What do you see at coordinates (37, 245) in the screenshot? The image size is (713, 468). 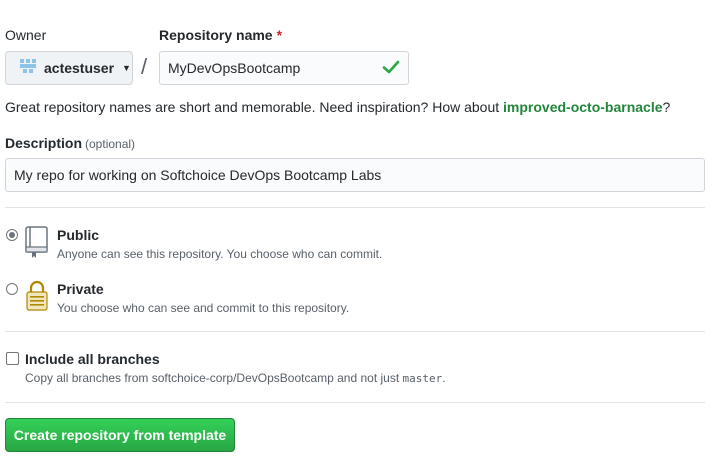 I see `repo-book-icon` at bounding box center [37, 245].